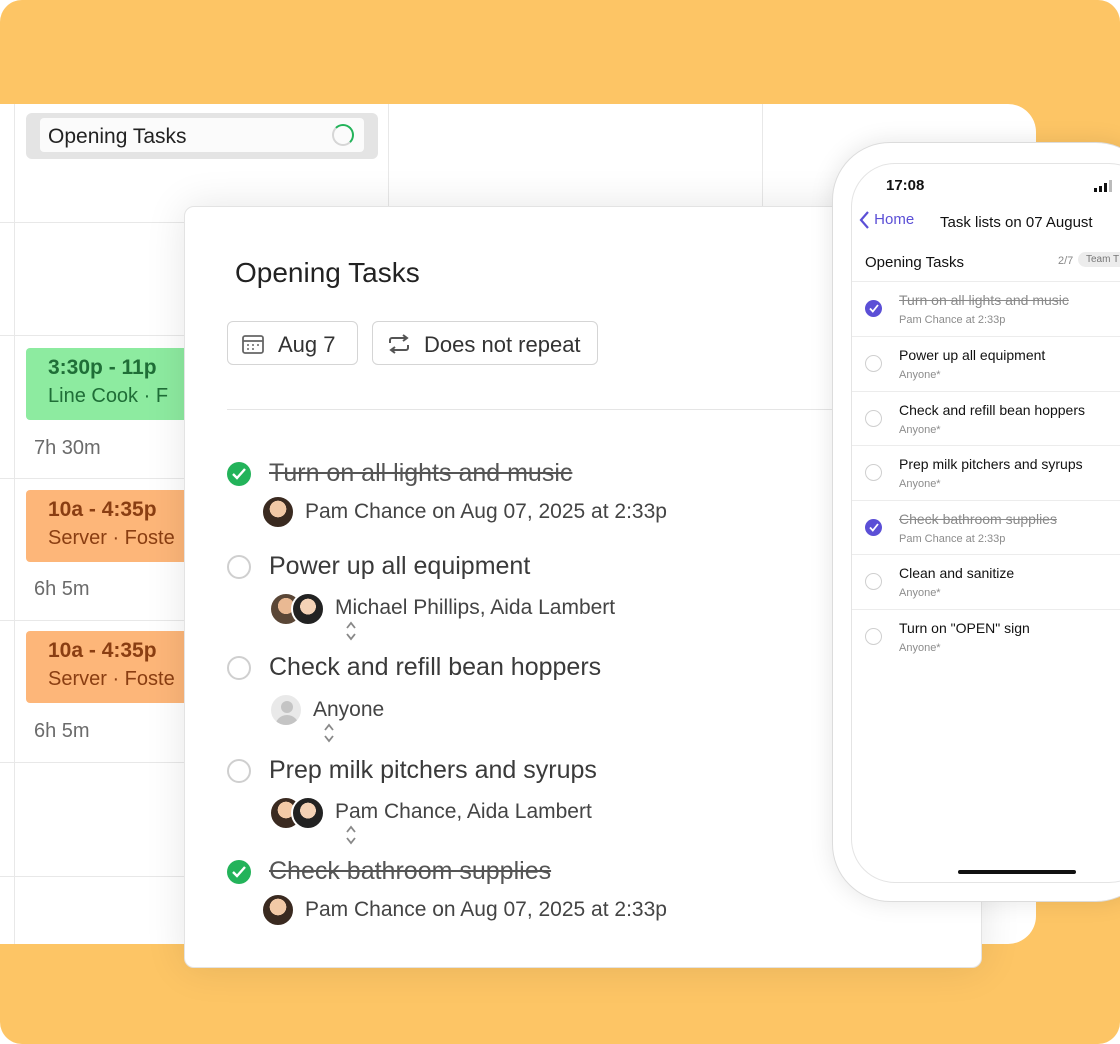 The image size is (1120, 1044). What do you see at coordinates (978, 519) in the screenshot?
I see `phone-task-title: Check bathroom supplies` at bounding box center [978, 519].